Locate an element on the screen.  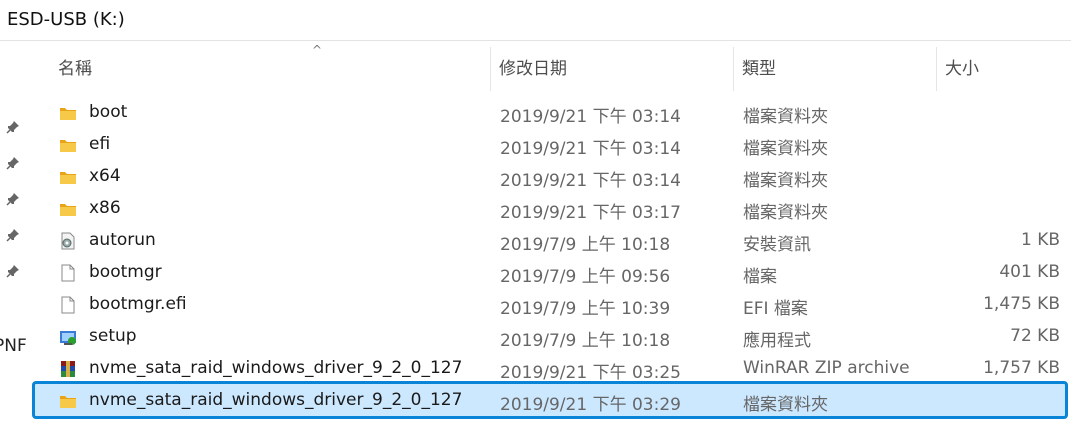
file-date: 2019/9/21 下午 03:25 is located at coordinates (590, 373).